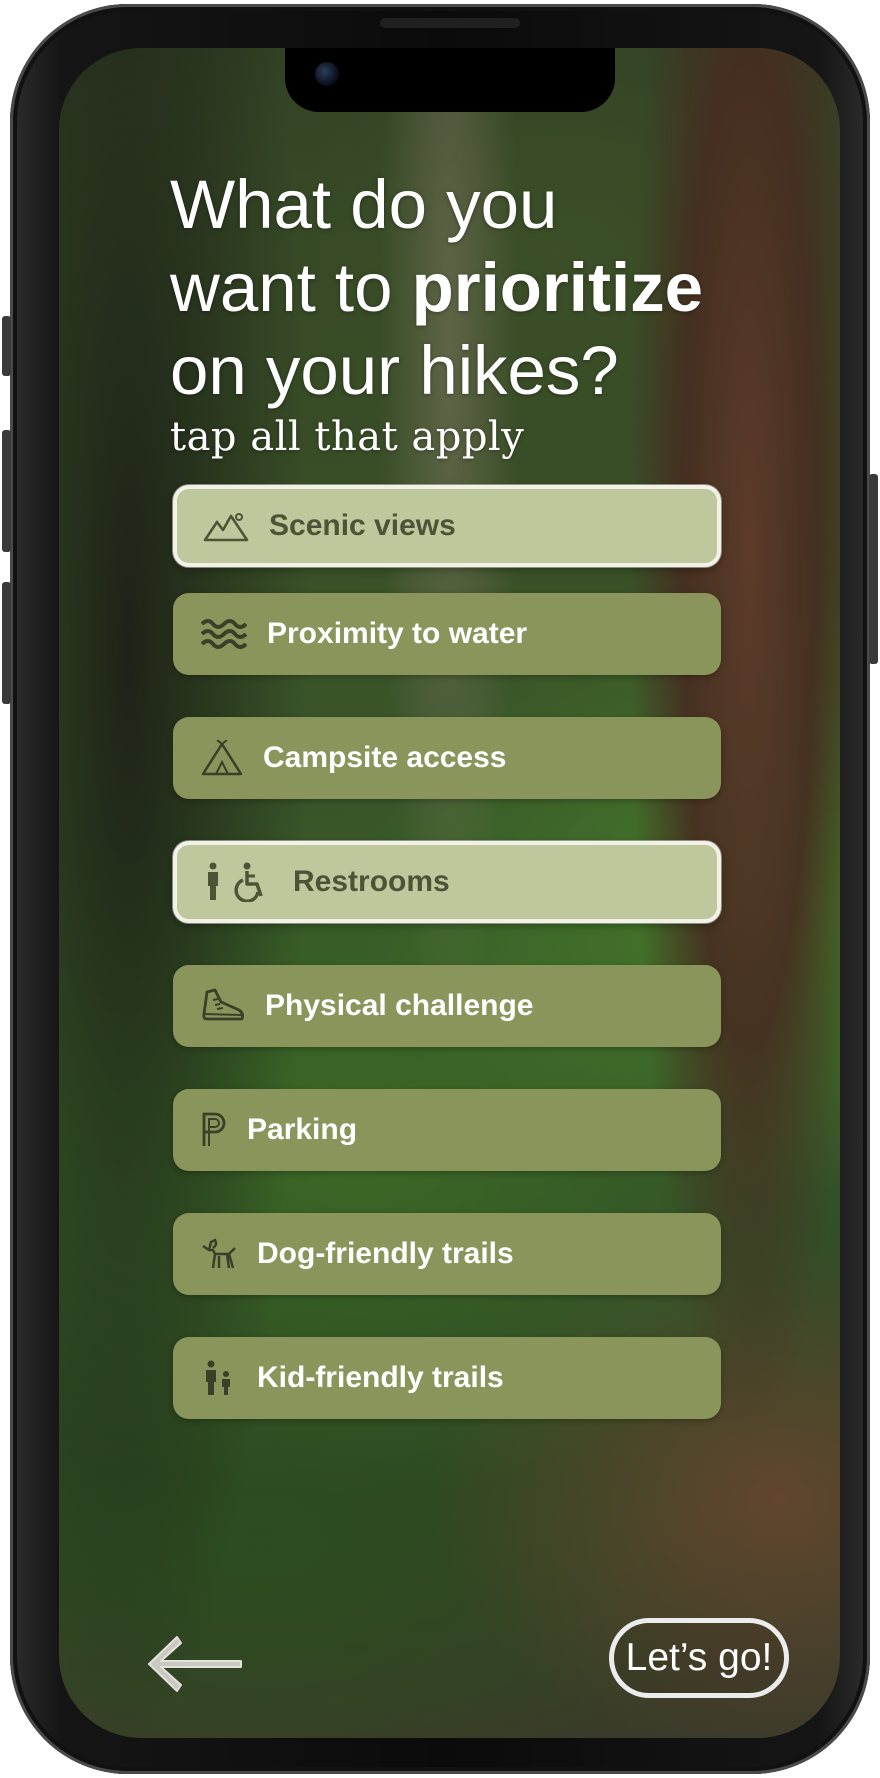  I want to click on restroom-icon, so click(238, 882).